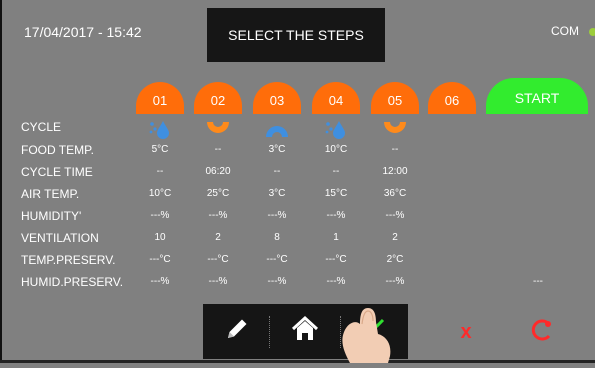 This screenshot has width=595, height=368. I want to click on cell-humid-preserv-04: ---%, so click(336, 281).